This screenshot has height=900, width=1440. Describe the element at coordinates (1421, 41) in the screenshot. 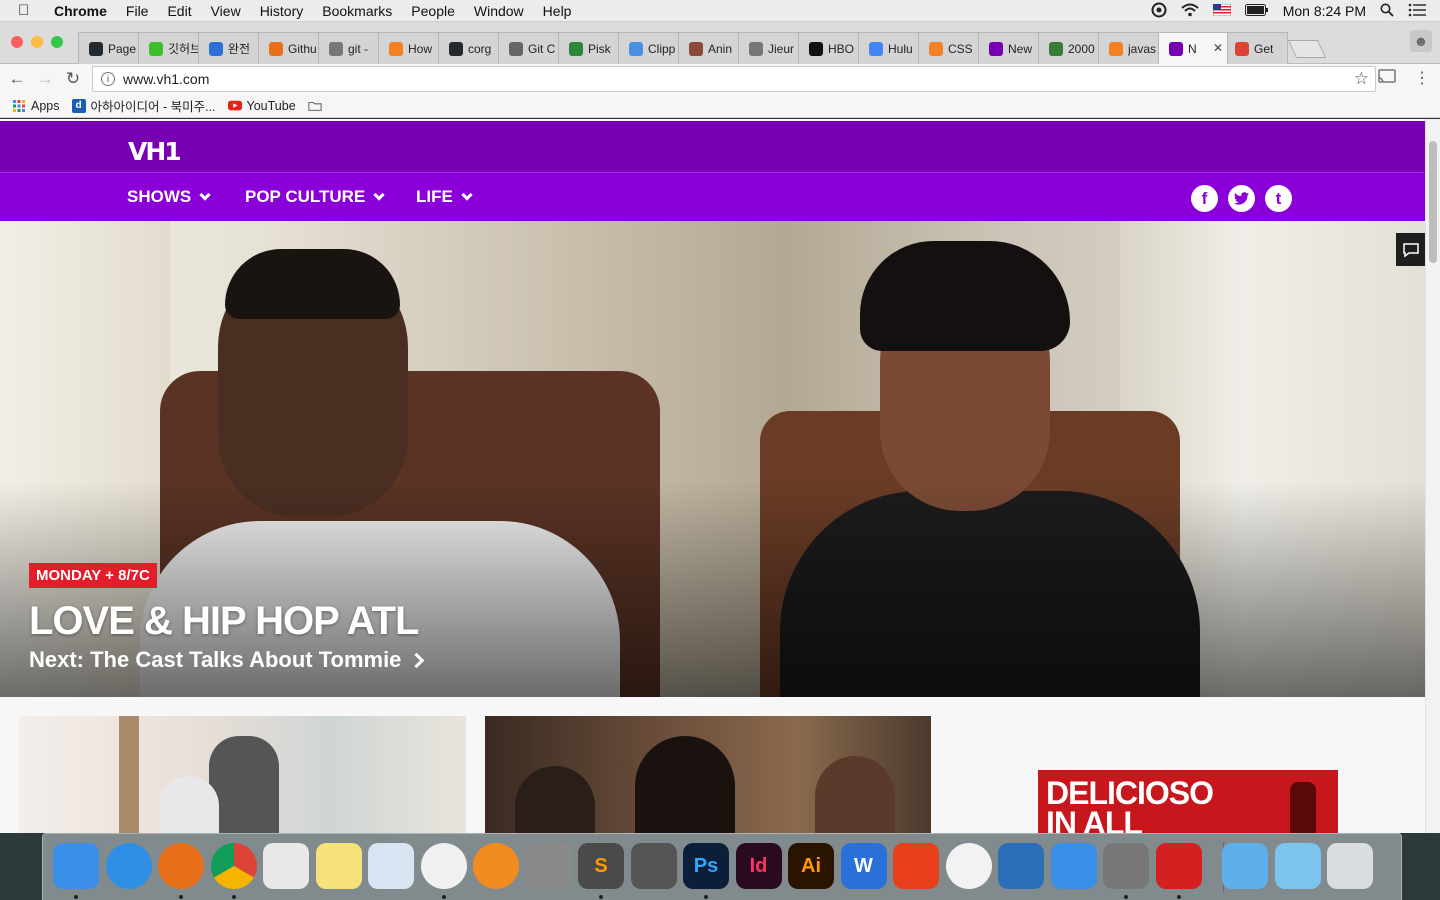

I see `profile-icon: ☻` at that location.